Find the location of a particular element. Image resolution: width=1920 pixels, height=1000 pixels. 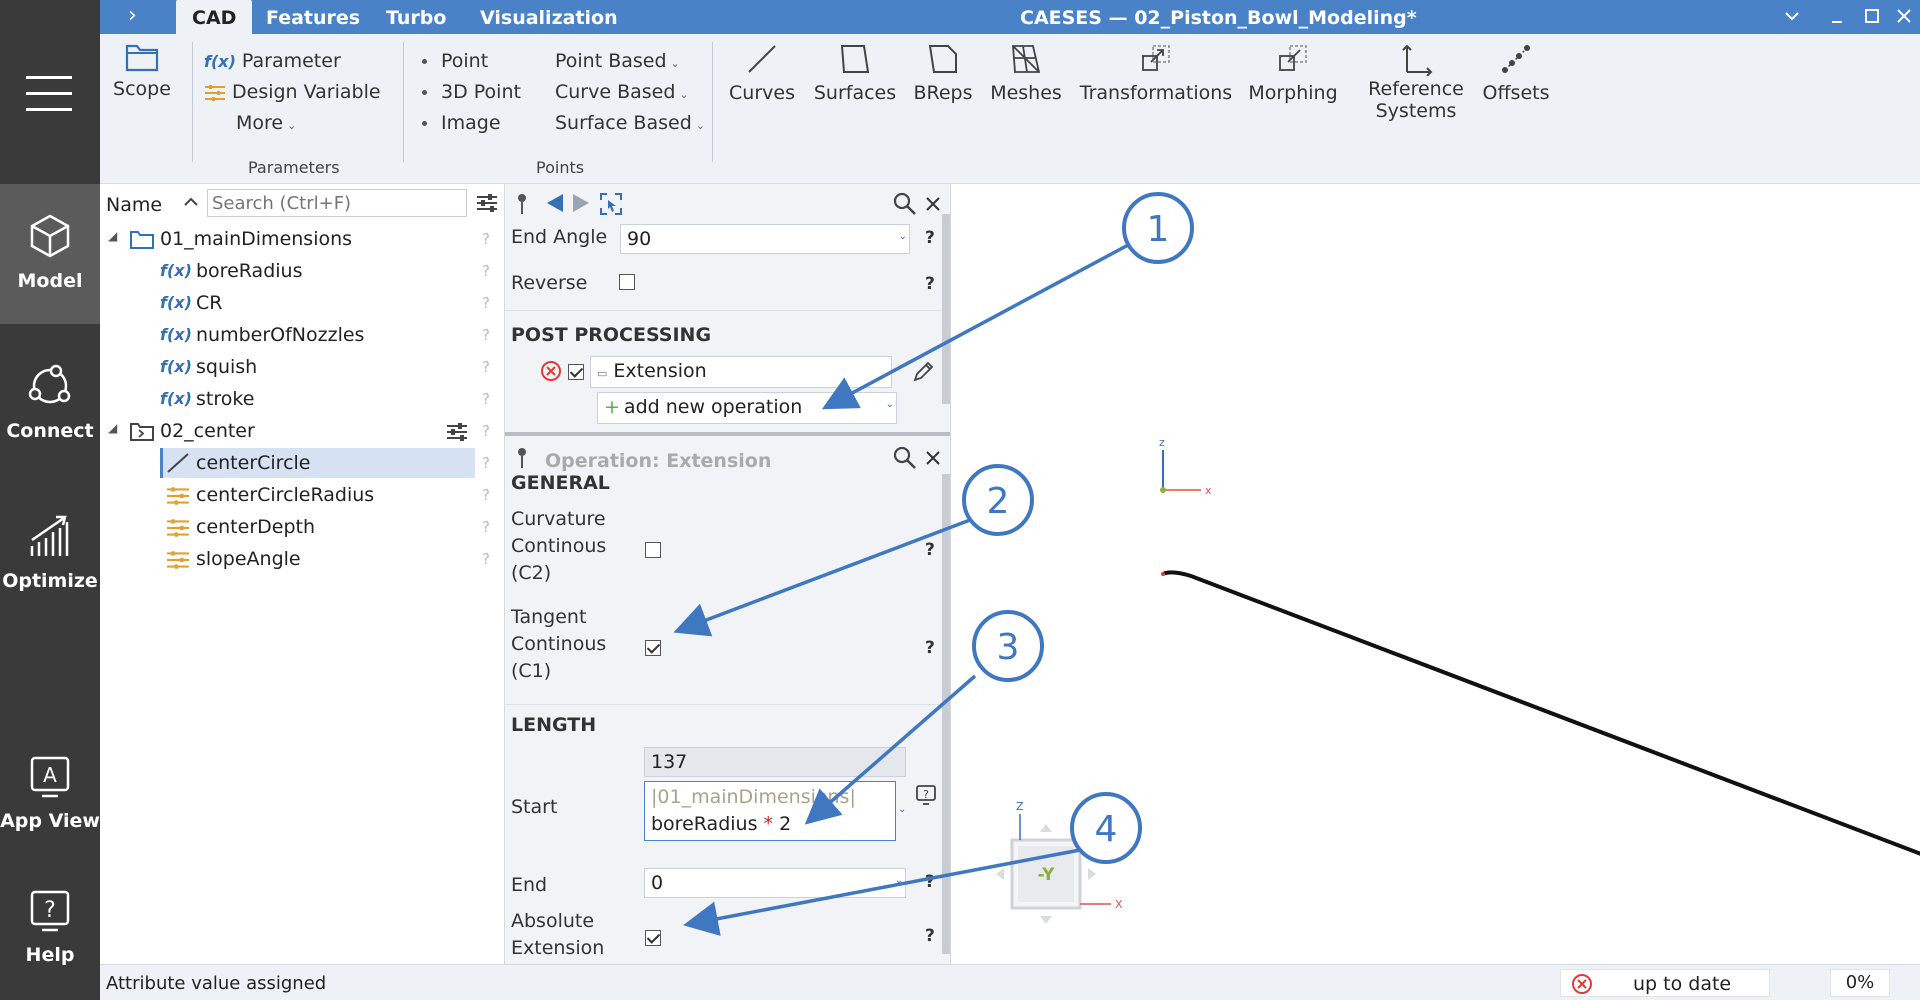

splitter is located at coordinates (727, 434).